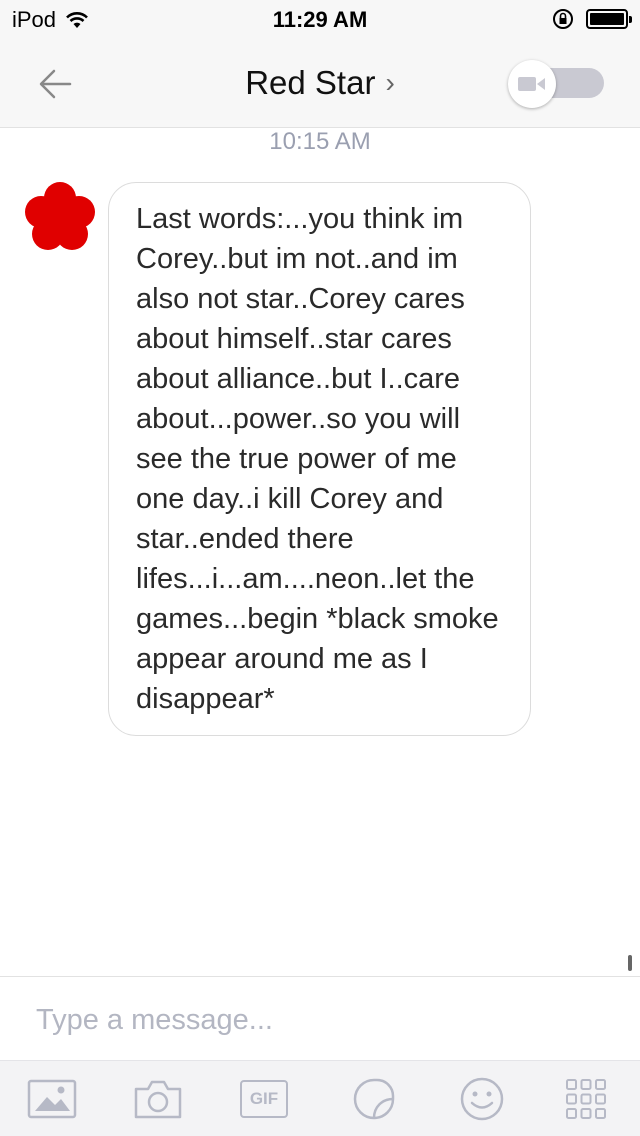  I want to click on sender-avatar, so click(60, 218).